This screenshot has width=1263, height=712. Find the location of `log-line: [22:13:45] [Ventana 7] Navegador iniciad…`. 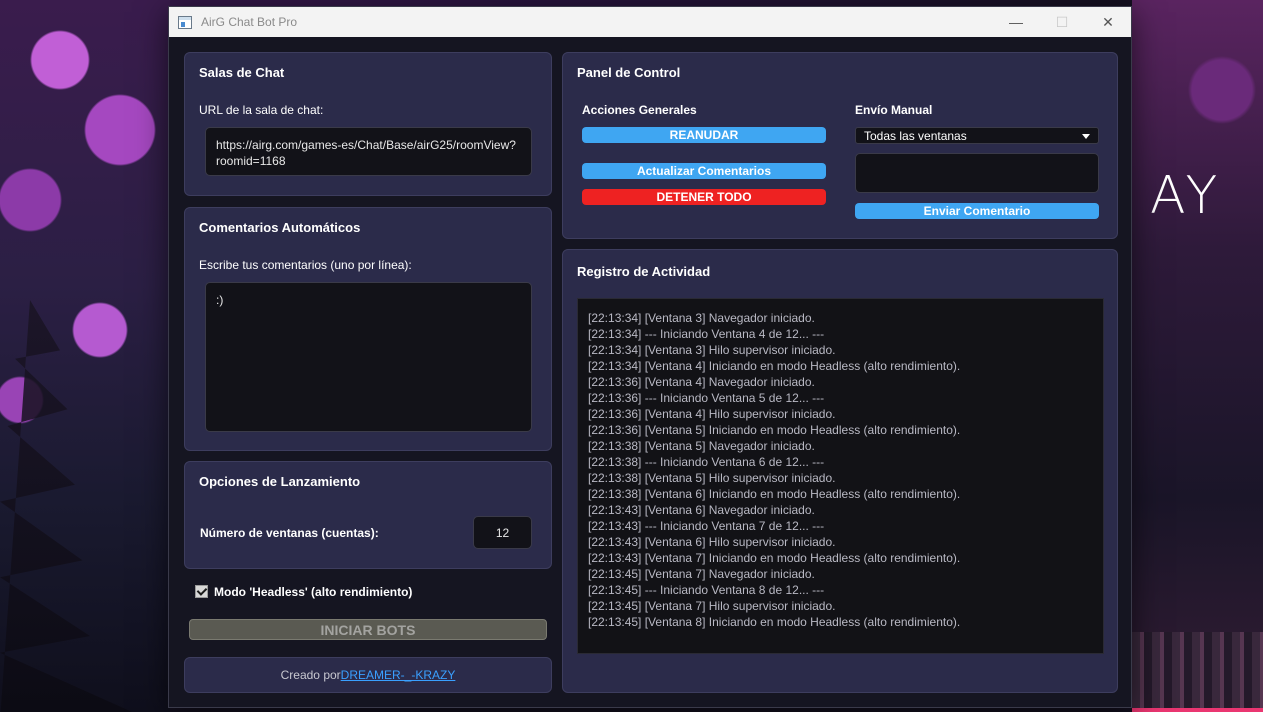

log-line: [22:13:45] [Ventana 7] Navegador iniciad… is located at coordinates (701, 574).